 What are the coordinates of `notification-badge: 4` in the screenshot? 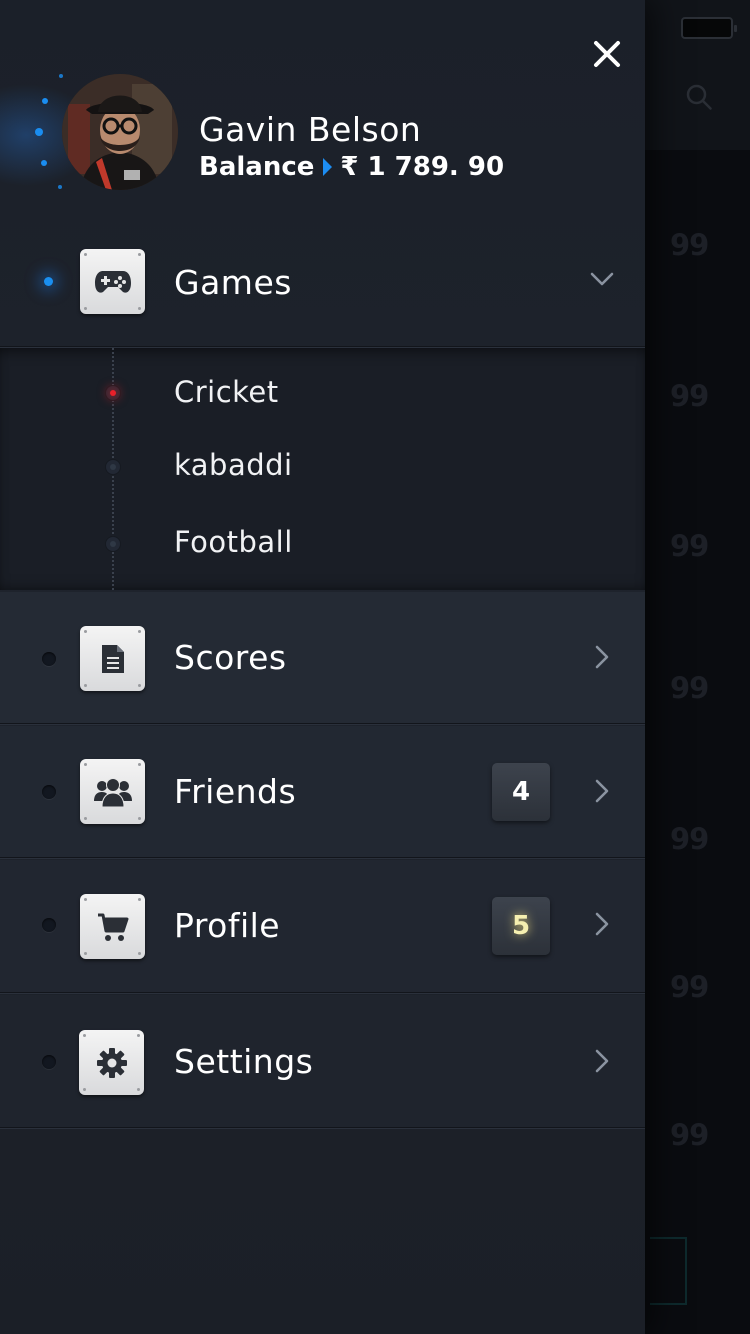 It's located at (521, 792).